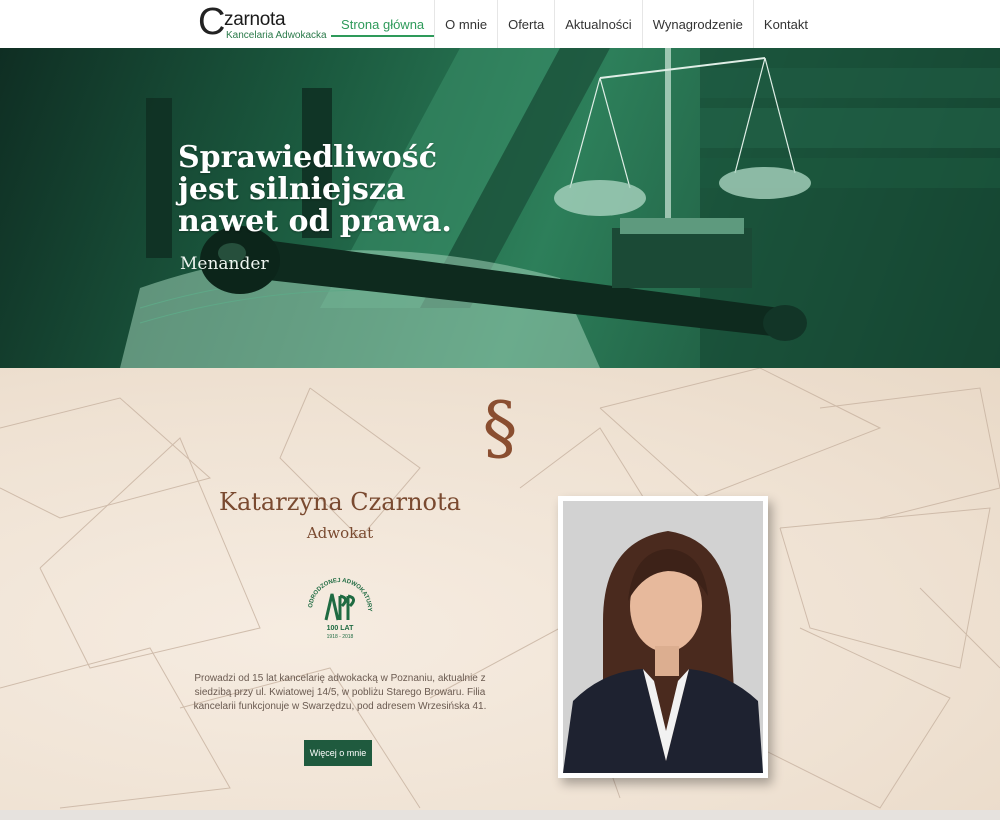 The image size is (1000, 820). What do you see at coordinates (340, 502) in the screenshot?
I see `person-name: Katarzyna Czarnota` at bounding box center [340, 502].